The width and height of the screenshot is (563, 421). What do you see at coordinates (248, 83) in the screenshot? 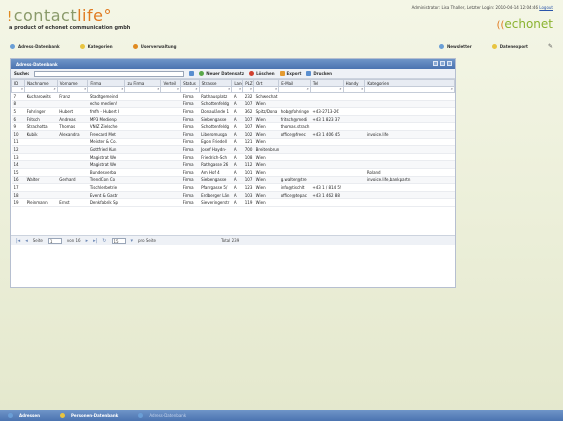
I see `column-header: PLZ` at bounding box center [248, 83].